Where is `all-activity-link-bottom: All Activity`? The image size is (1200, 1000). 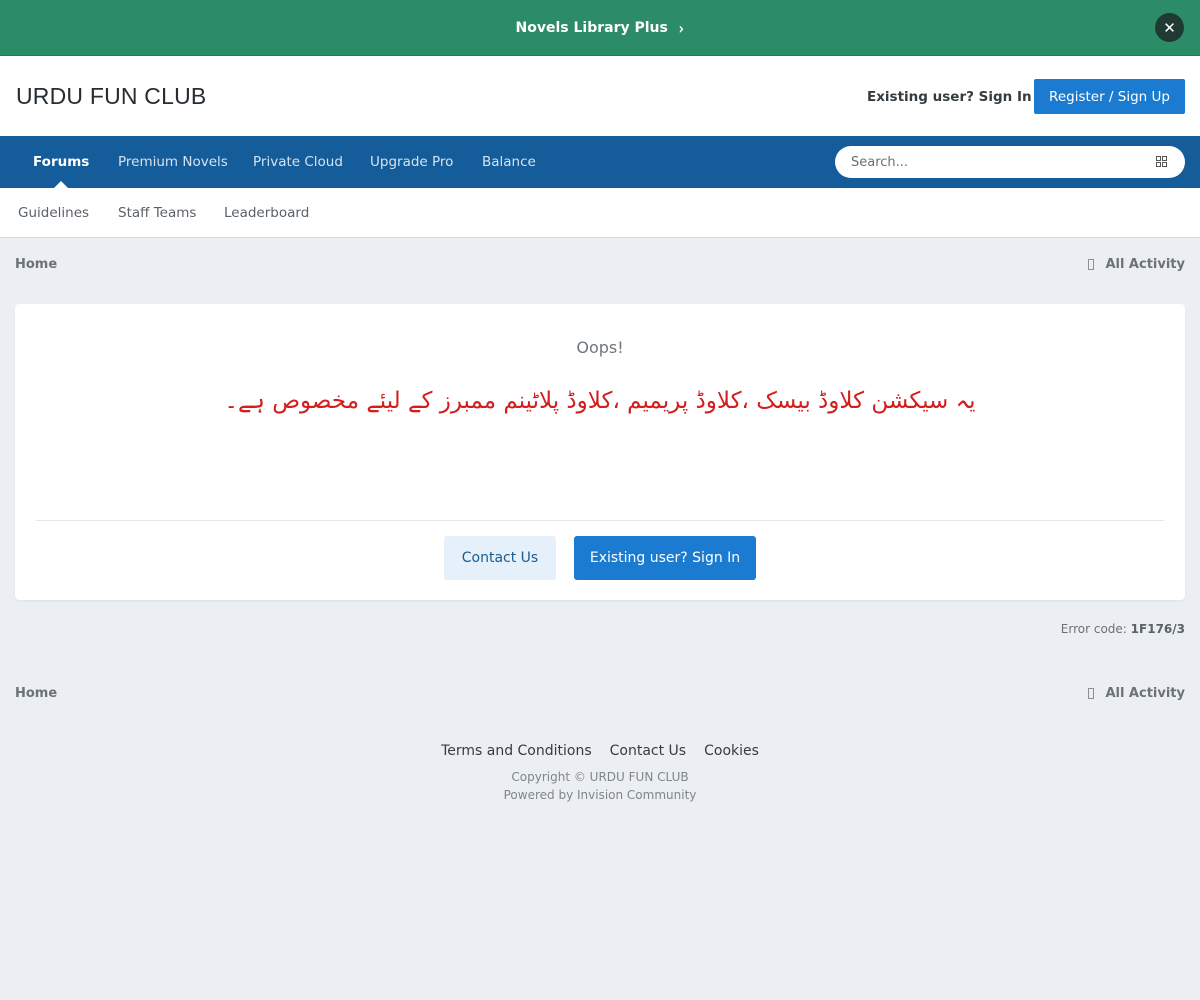
all-activity-link-bottom: All Activity is located at coordinates (1136, 693).